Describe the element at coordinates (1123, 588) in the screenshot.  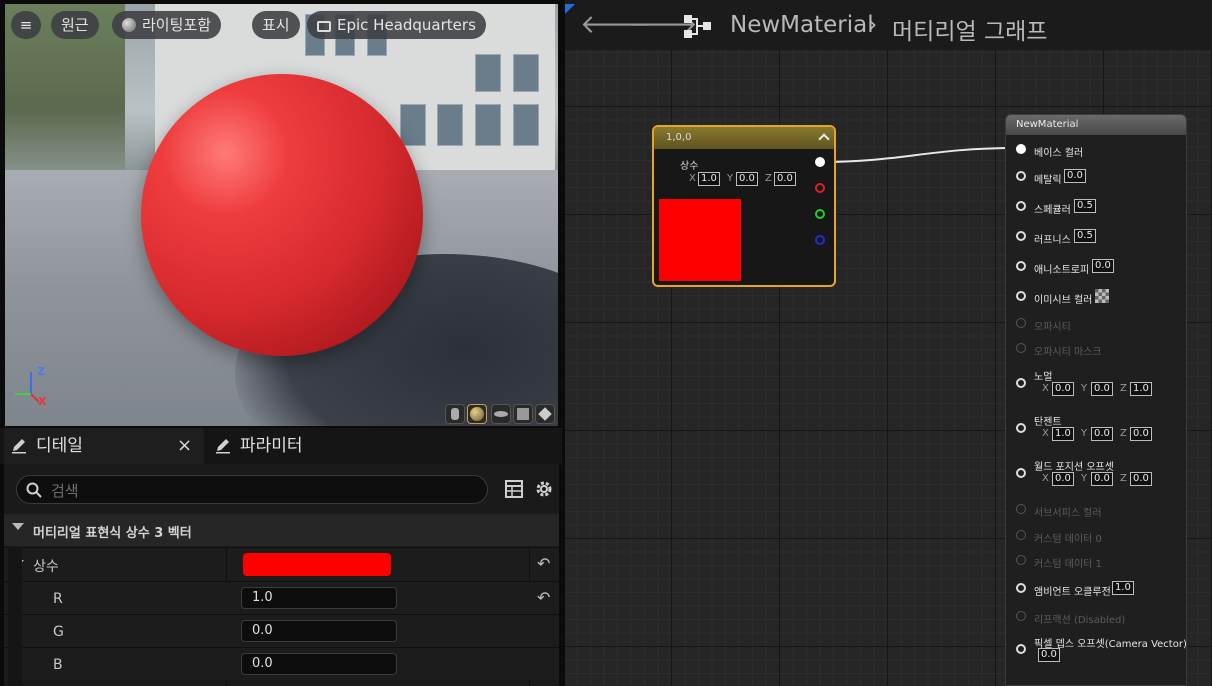
I see `input-value-field: 1.0` at that location.